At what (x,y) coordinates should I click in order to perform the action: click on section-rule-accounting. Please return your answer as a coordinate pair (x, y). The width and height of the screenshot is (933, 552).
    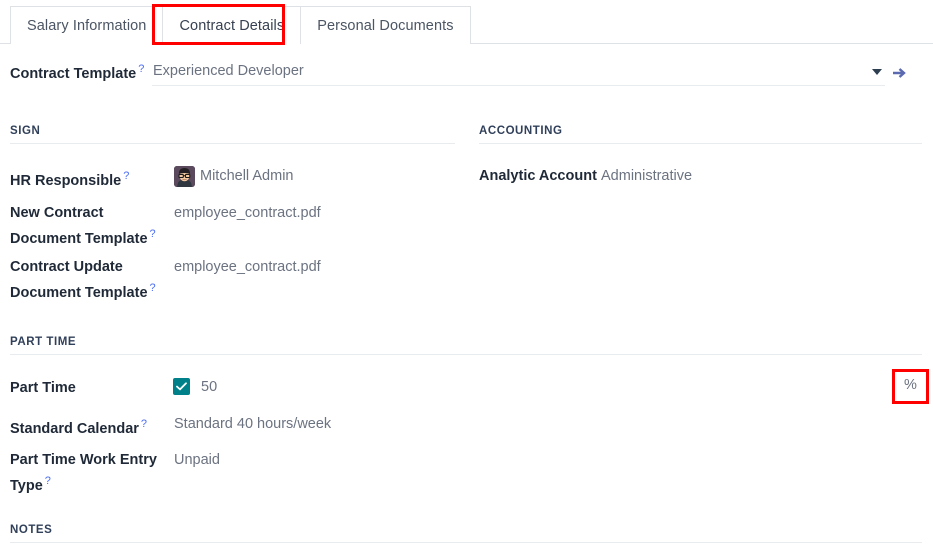
    Looking at the image, I should click on (700, 143).